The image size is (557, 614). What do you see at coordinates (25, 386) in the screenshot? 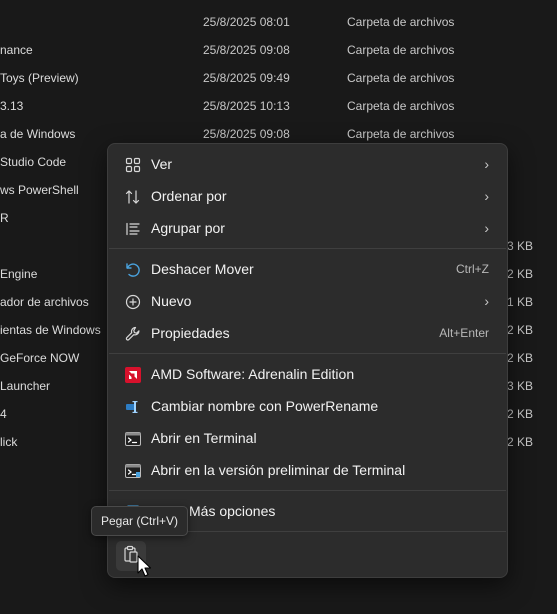
I see `file-name: Launcher` at bounding box center [25, 386].